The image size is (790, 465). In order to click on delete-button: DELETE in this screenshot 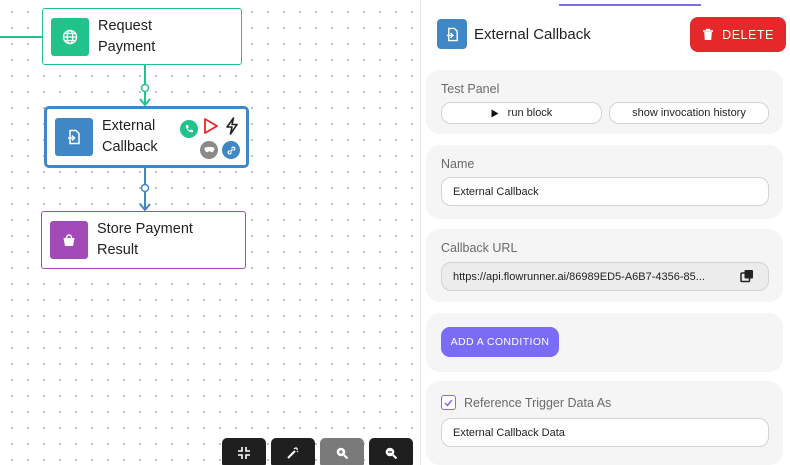, I will do `click(738, 34)`.